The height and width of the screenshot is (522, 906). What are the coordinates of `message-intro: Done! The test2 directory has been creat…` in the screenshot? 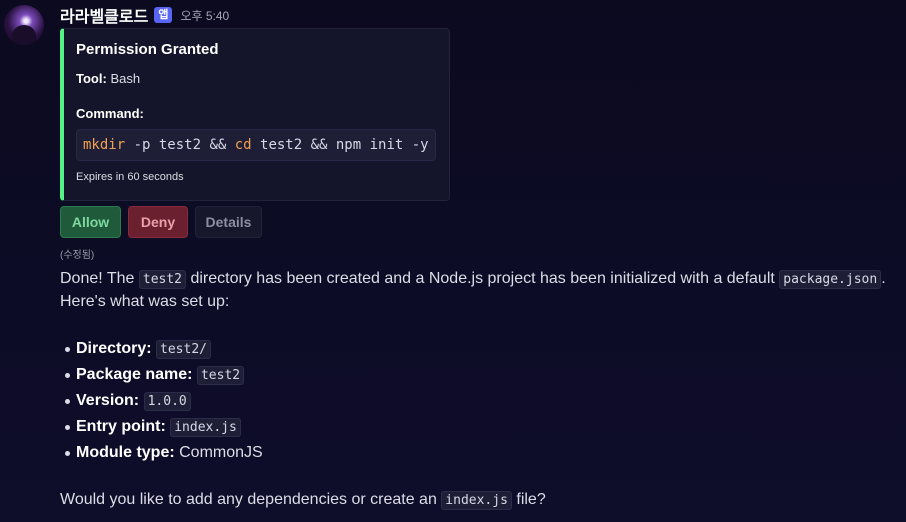 It's located at (475, 290).